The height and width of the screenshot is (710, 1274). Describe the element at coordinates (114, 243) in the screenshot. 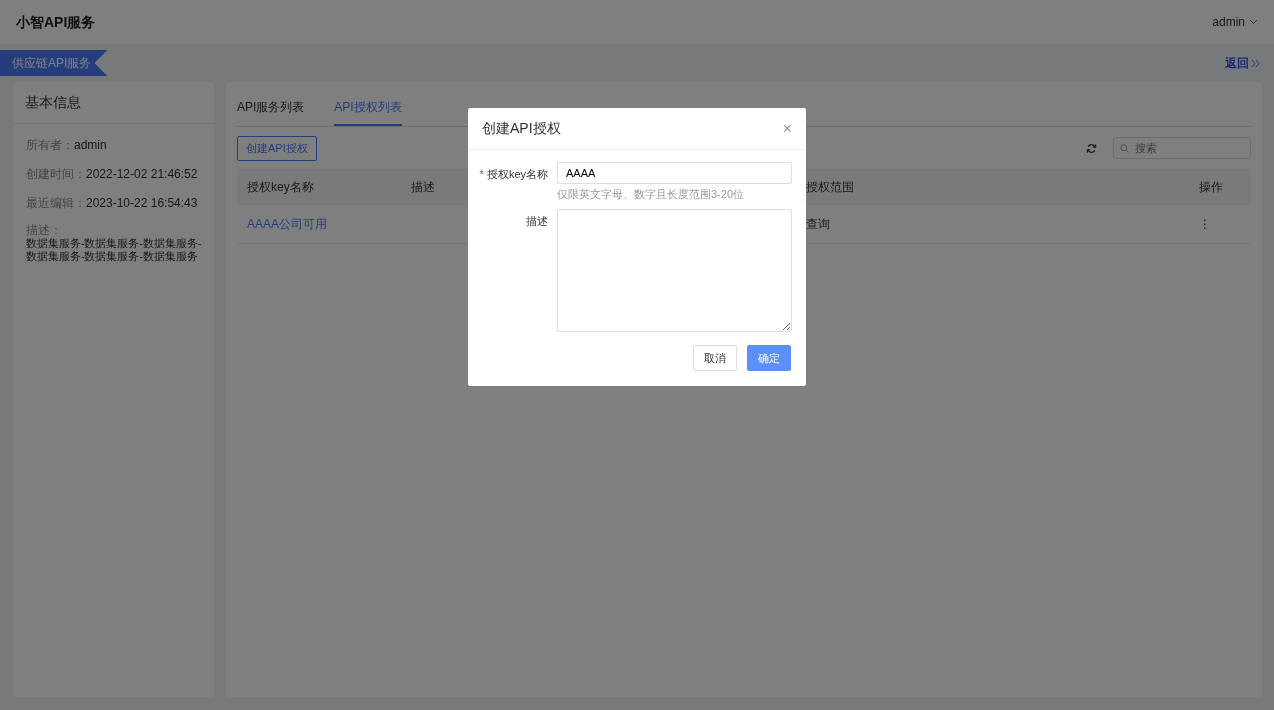

I see `description-text: 描述： 数据集服务-数据集服务-数据集服务-数据集服务-数据集服务-数据集服务` at that location.